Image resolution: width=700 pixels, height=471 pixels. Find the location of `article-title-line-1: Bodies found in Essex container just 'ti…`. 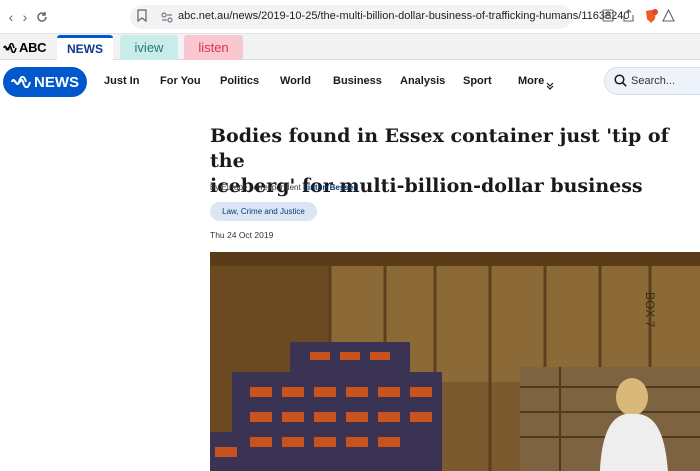

article-title-line-1: Bodies found in Essex container just 'ti… is located at coordinates (439, 148).